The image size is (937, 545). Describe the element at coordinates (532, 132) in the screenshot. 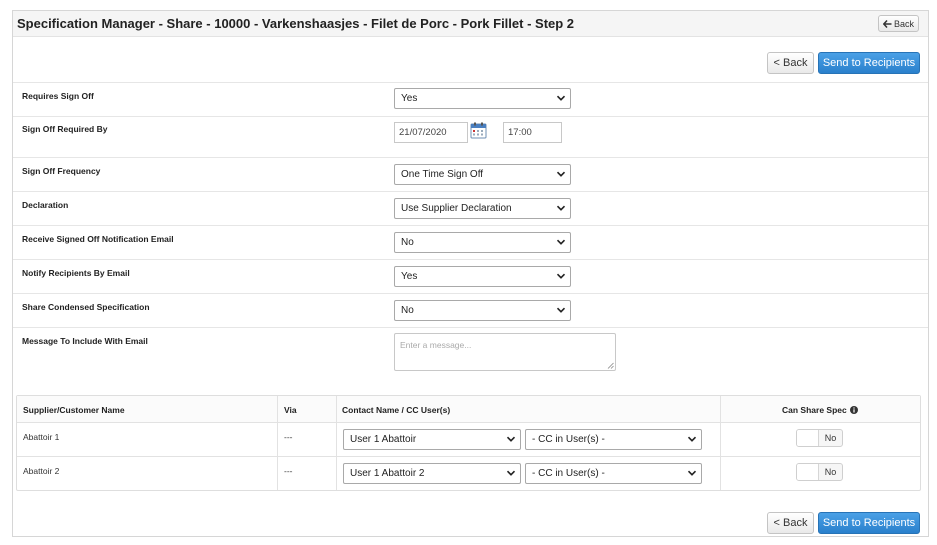

I see `sign-off-time-input: 17:00` at that location.